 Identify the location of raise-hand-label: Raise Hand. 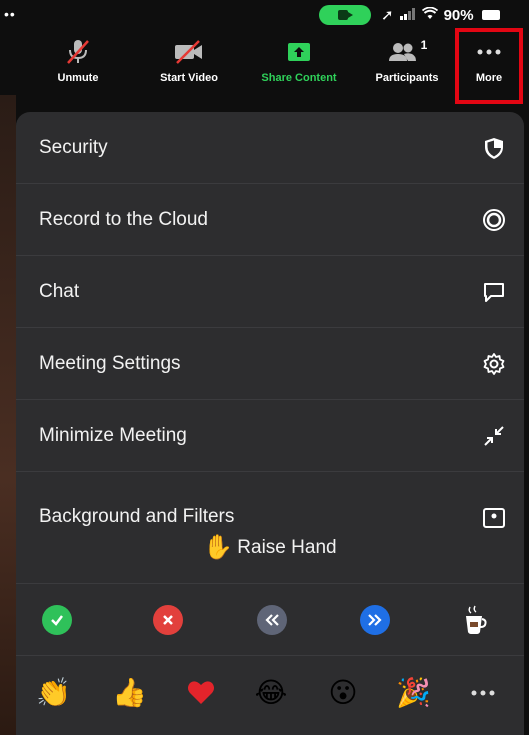
(287, 547).